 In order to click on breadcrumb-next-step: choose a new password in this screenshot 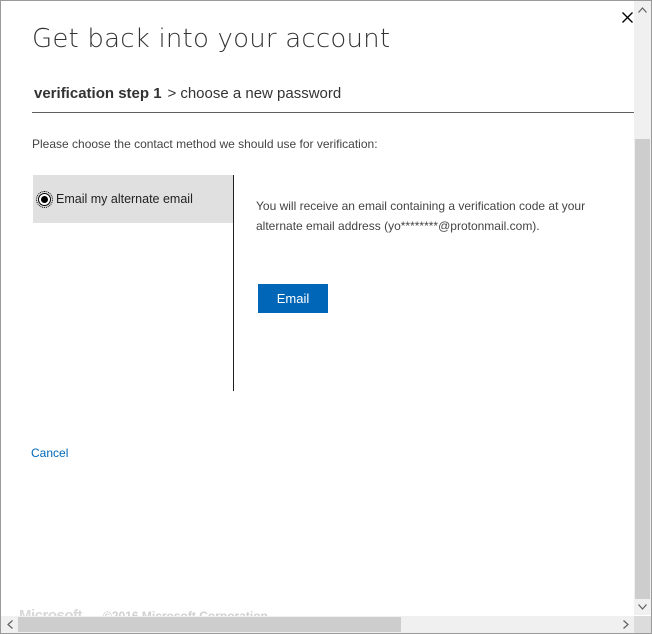, I will do `click(261, 93)`.